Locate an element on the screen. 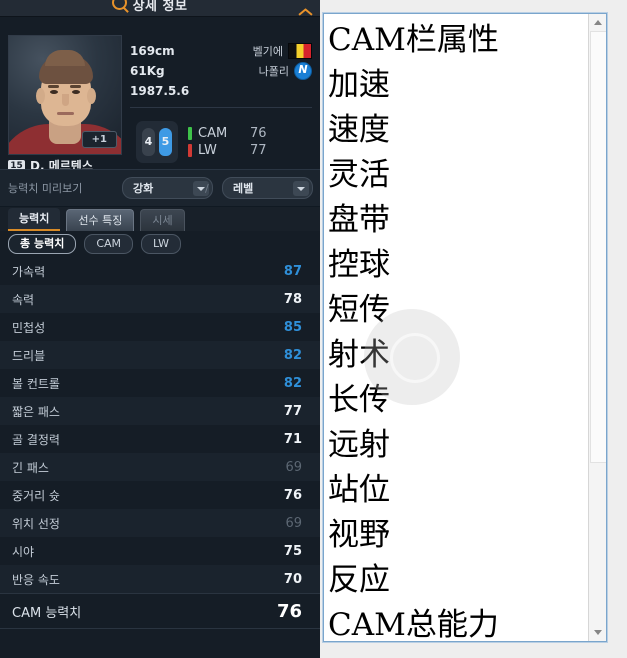 This screenshot has height=658, width=627. stat-value: 76 is located at coordinates (292, 495).